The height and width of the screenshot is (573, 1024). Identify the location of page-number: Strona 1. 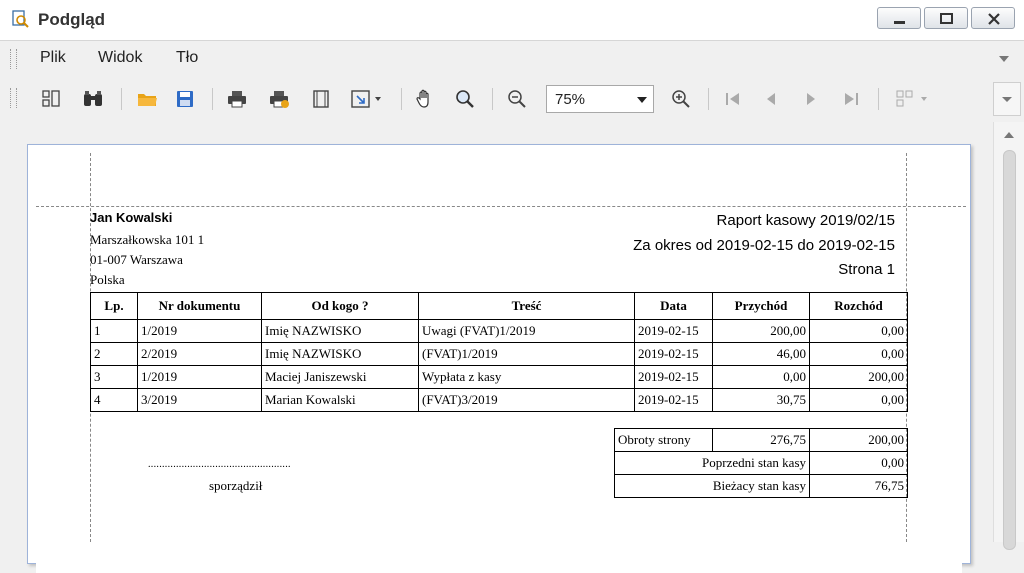
(866, 269).